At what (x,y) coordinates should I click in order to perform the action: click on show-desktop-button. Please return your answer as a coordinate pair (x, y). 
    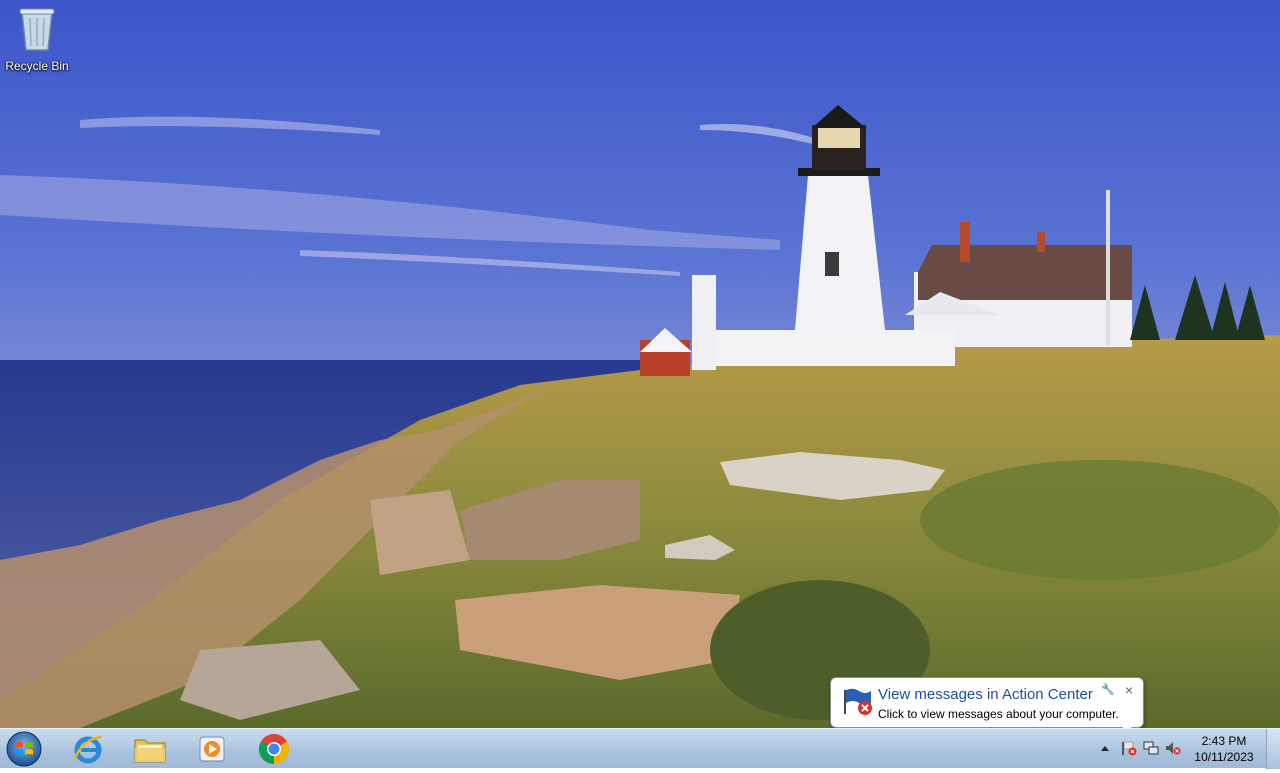
    Looking at the image, I should click on (1273, 749).